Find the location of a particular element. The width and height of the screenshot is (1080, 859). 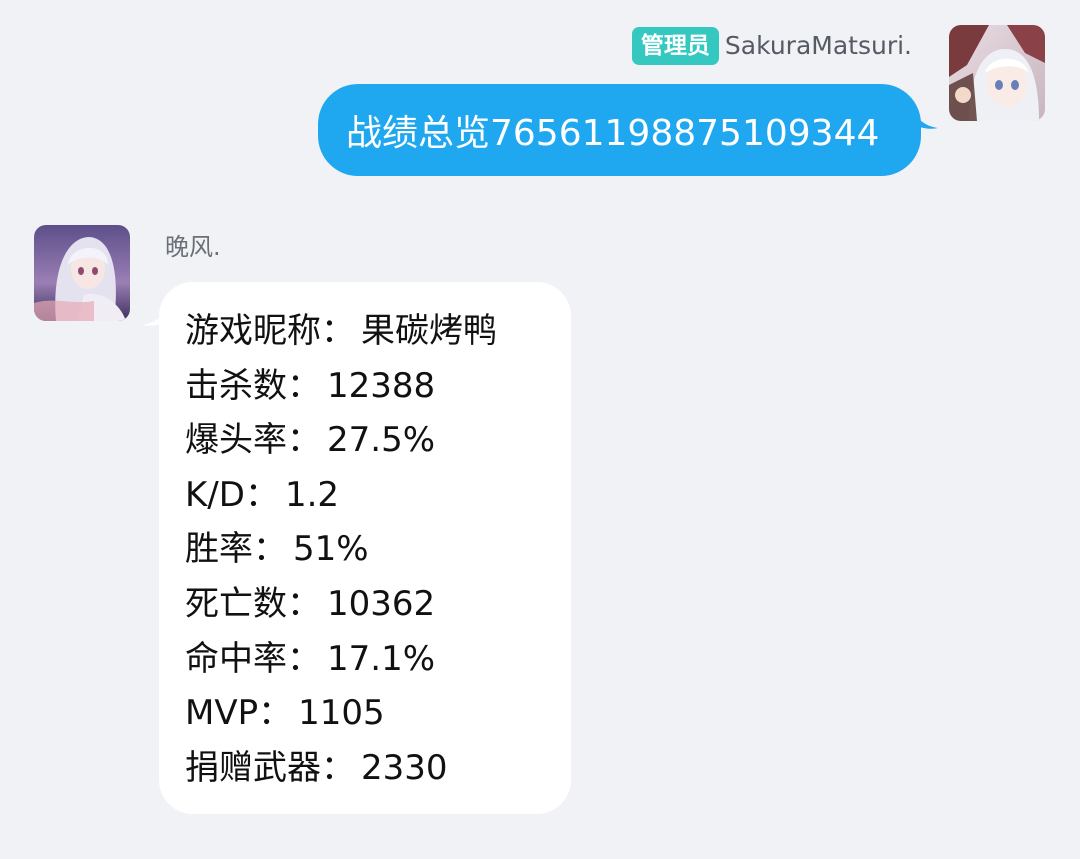

outgoing-sender-header: 管理员 SakuraMatsuri. is located at coordinates (771, 46).